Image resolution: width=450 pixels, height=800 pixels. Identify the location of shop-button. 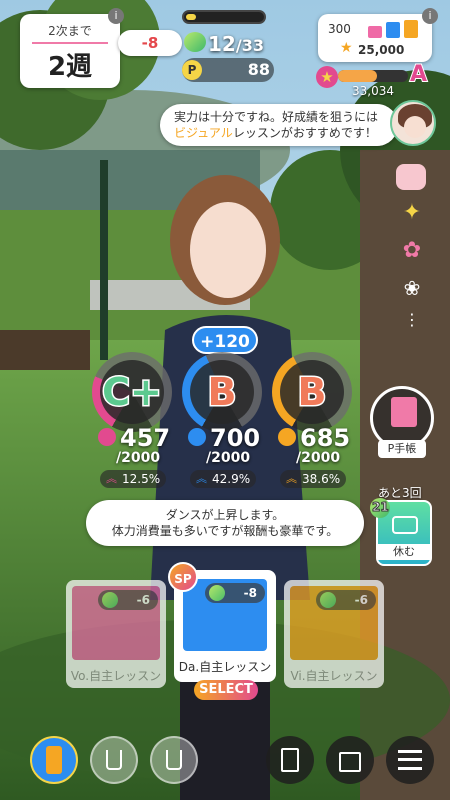
(350, 760).